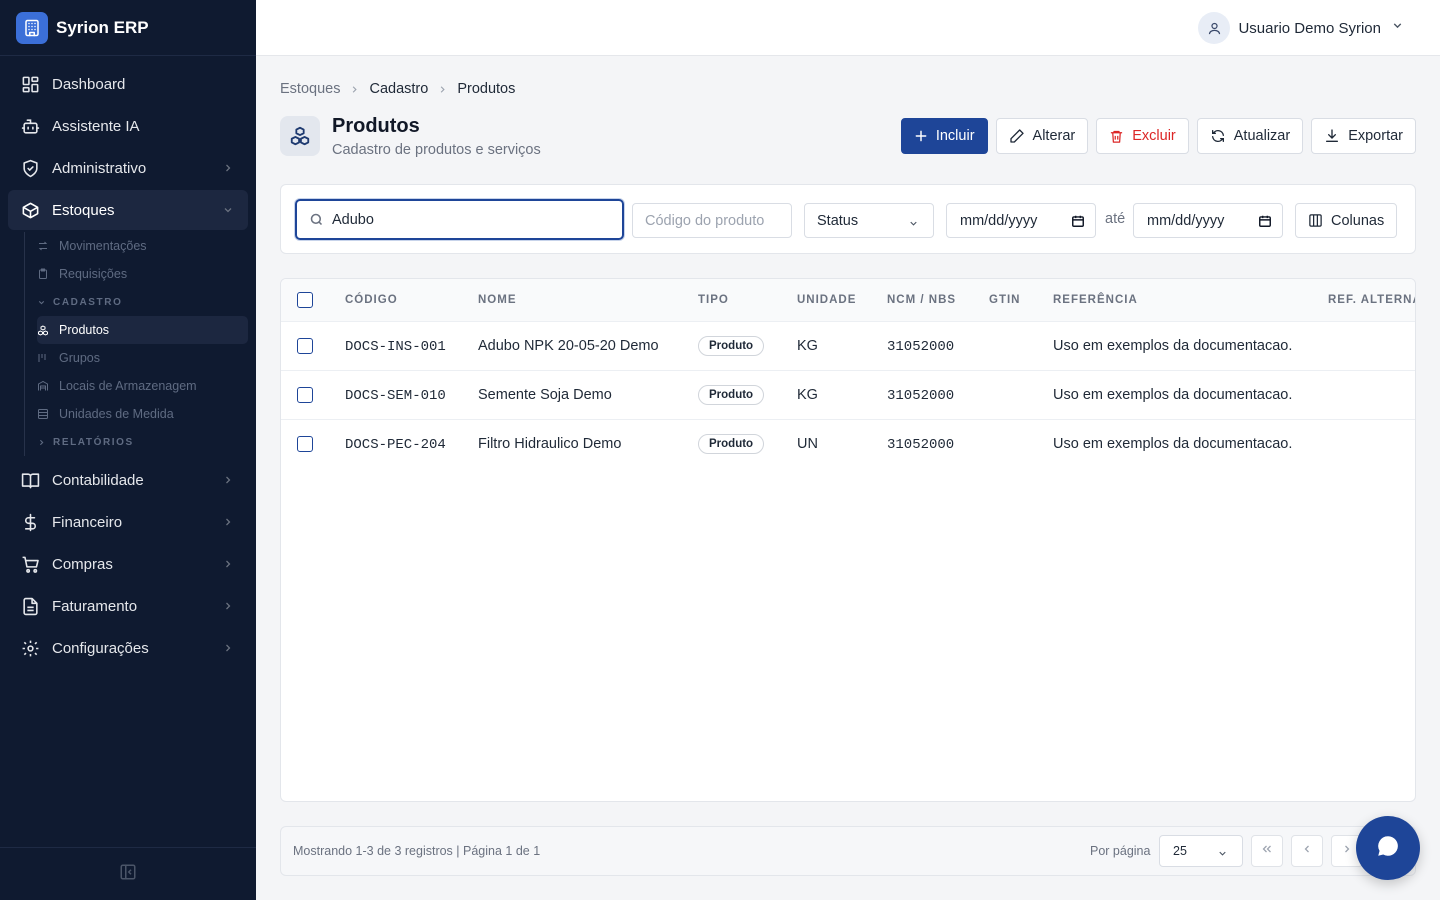 The image size is (1440, 900). I want to click on atualizar-button: Atualizar, so click(1250, 136).